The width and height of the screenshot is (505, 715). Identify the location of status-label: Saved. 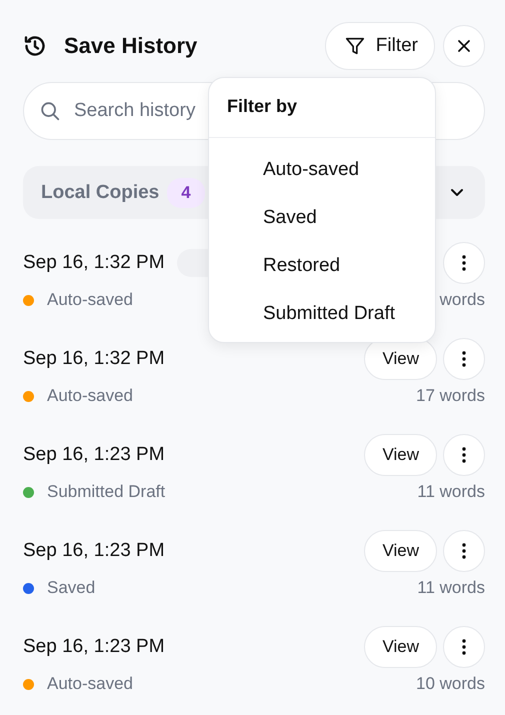
(71, 588).